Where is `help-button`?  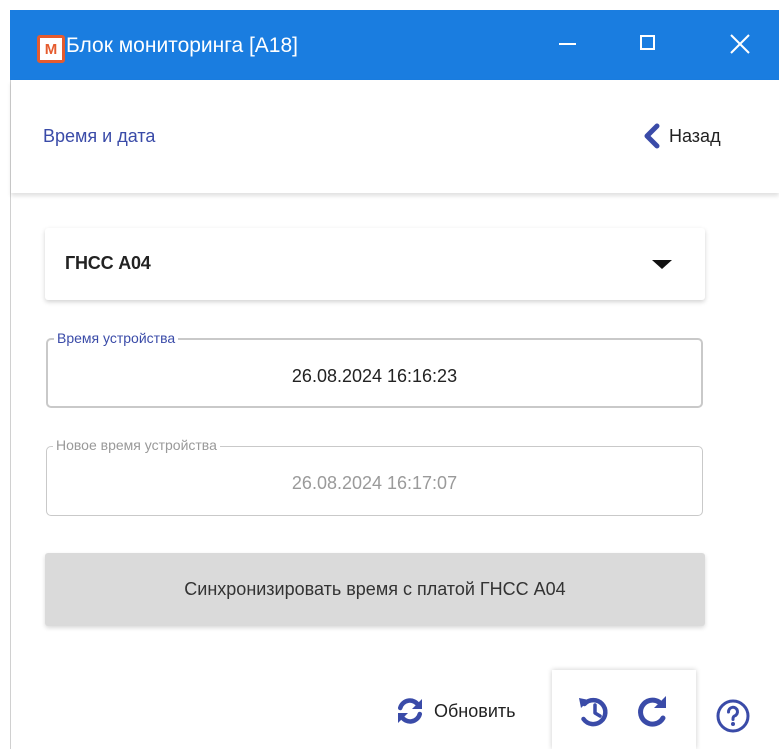
help-button is located at coordinates (733, 716).